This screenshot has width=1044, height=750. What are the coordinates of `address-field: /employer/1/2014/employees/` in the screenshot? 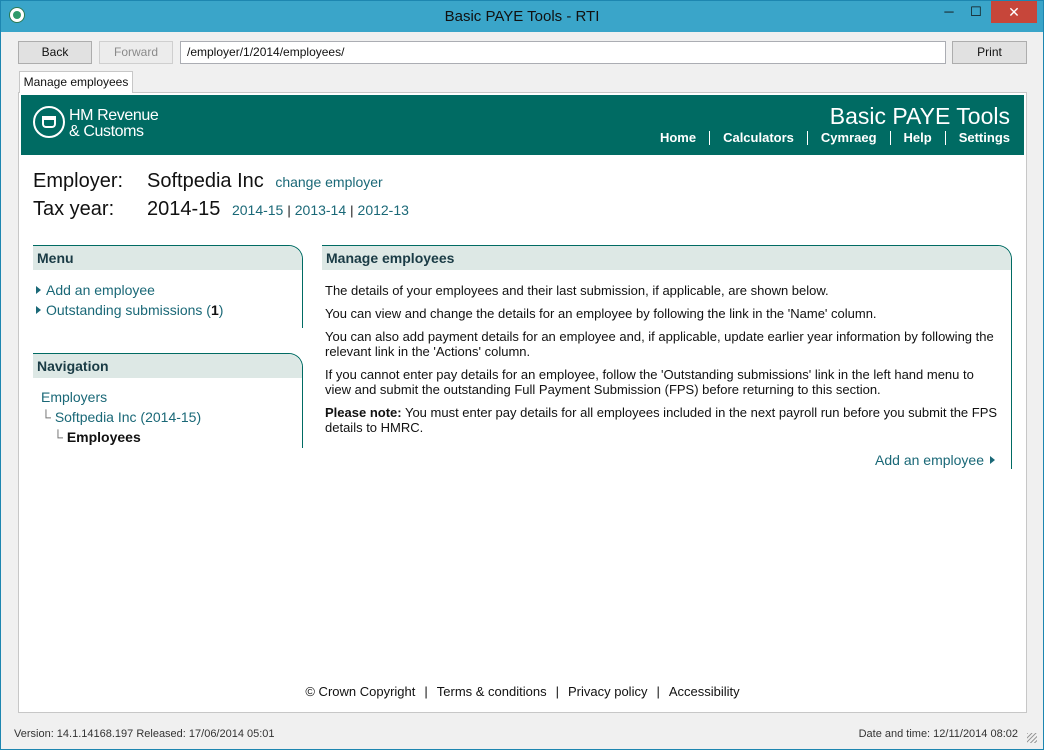 It's located at (563, 52).